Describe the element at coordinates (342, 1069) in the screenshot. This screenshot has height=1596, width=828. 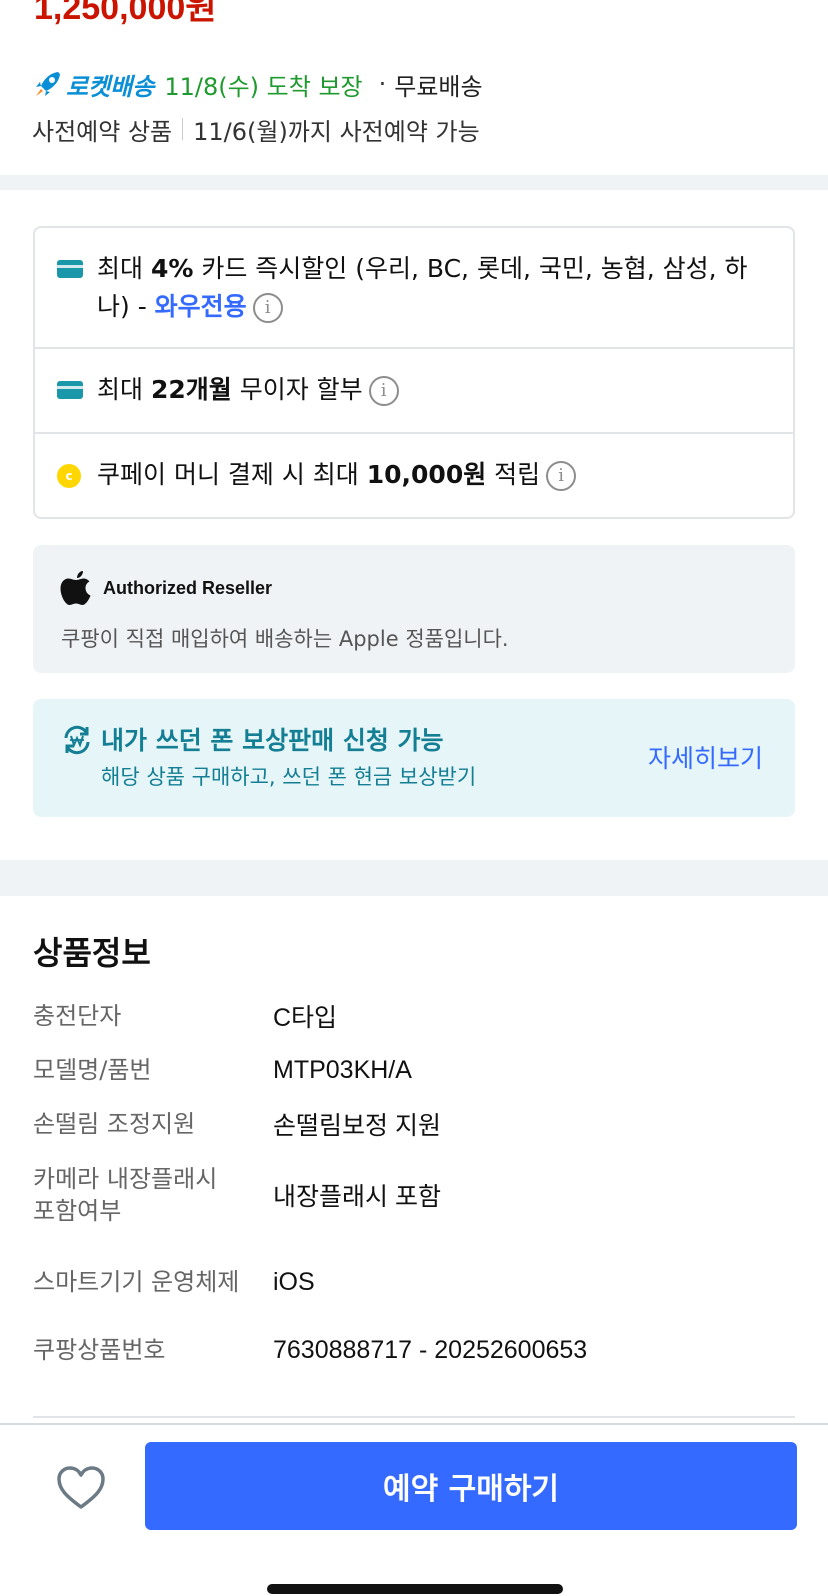
I see `info-value: MTP03KH/A` at that location.